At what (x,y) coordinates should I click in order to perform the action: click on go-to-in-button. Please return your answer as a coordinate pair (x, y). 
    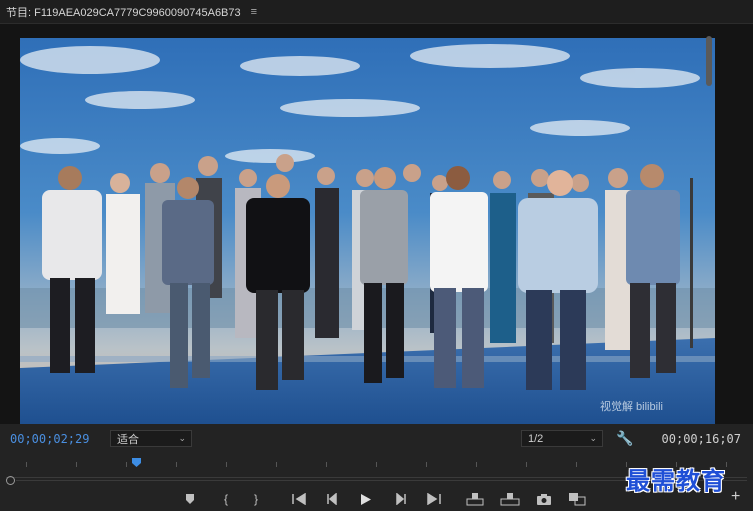
    Looking at the image, I should click on (299, 499).